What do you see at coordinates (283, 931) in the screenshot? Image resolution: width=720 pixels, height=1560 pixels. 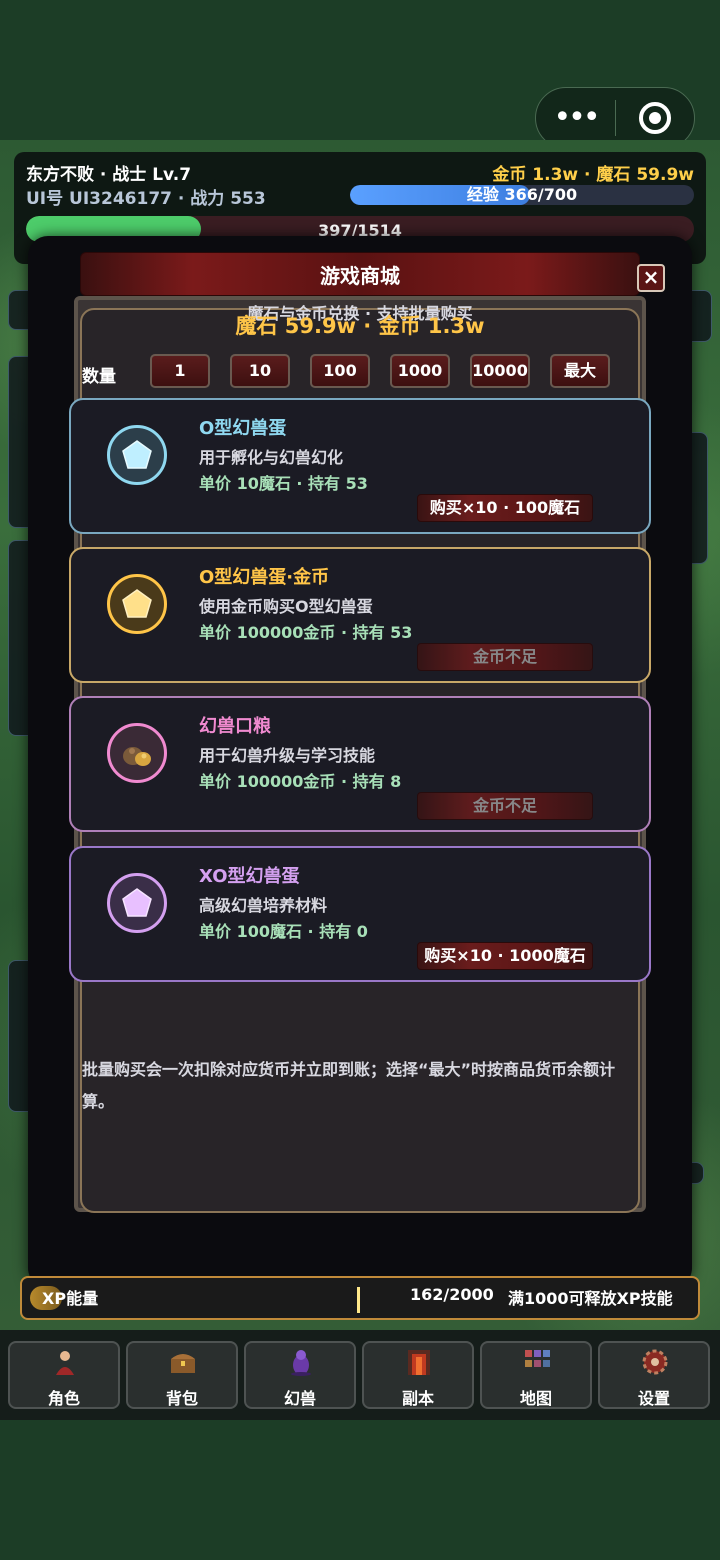 I see `item-price: 单价 100魔石 · 持有 0` at bounding box center [283, 931].